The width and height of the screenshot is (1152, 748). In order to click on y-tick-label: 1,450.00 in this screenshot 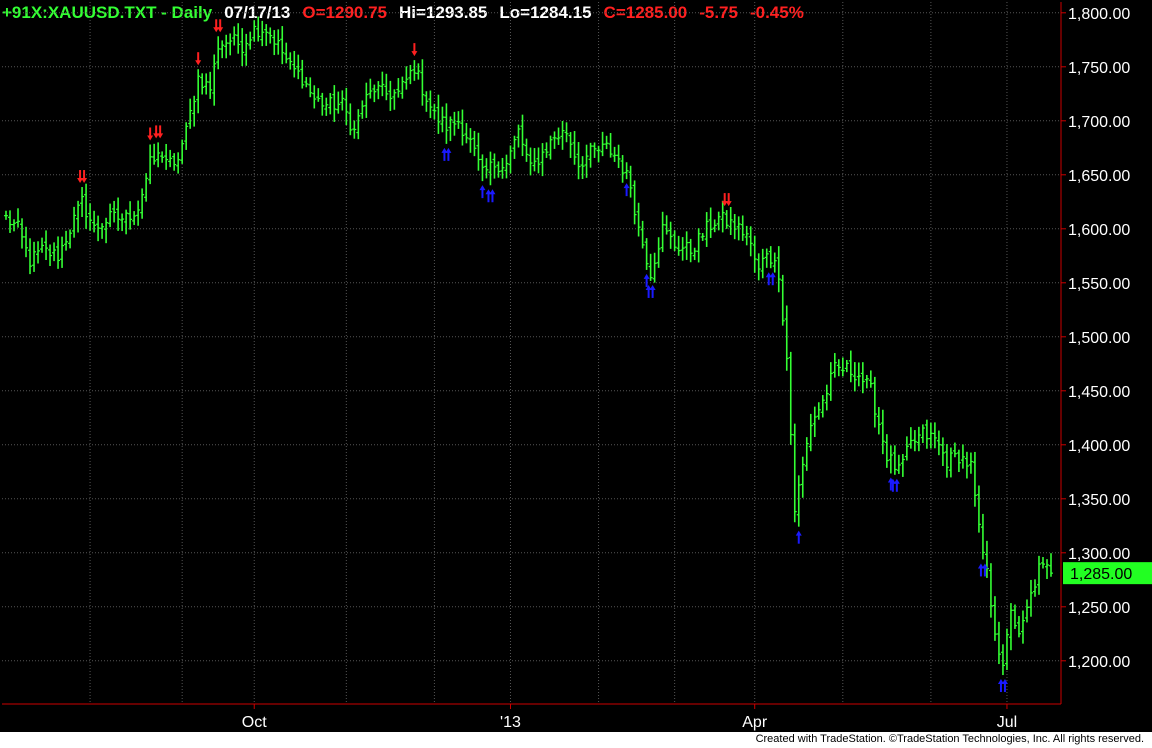, I will do `click(1099, 392)`.